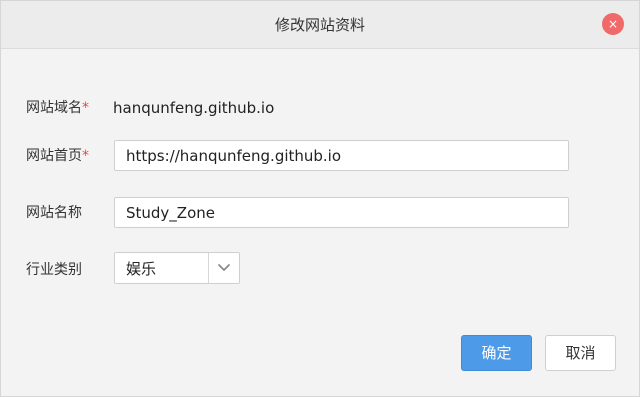 The width and height of the screenshot is (640, 397). Describe the element at coordinates (177, 268) in the screenshot. I see `category-select: 娱乐` at that location.